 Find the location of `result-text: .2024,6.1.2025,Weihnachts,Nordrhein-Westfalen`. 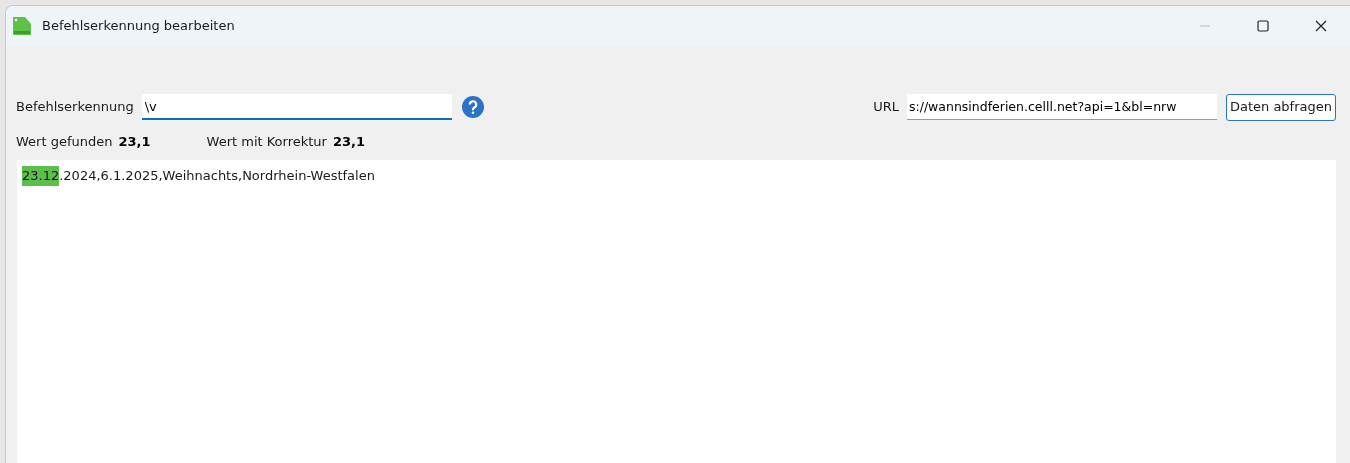

result-text: .2024,6.1.2025,Weihnachts,Nordrhein-Westfalen is located at coordinates (217, 176).